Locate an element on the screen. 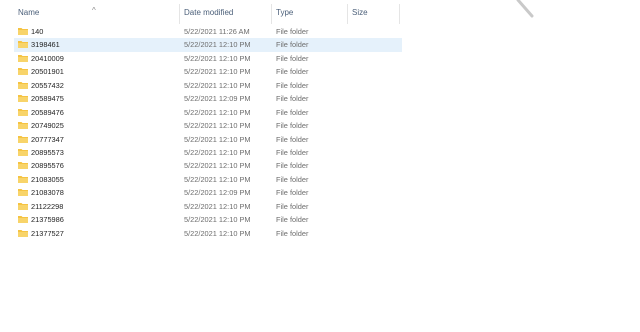  folder-row: 20777347 5/22/2021 12:10 PM File folder is located at coordinates (208, 139).